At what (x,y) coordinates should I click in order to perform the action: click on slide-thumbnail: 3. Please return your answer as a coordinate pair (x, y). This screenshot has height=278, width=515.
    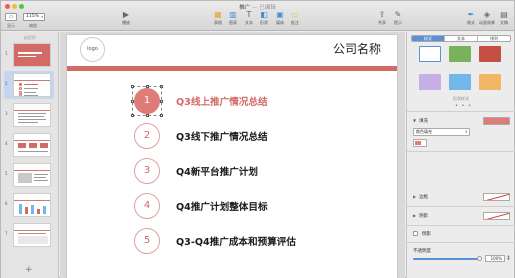
    Looking at the image, I should click on (29, 115).